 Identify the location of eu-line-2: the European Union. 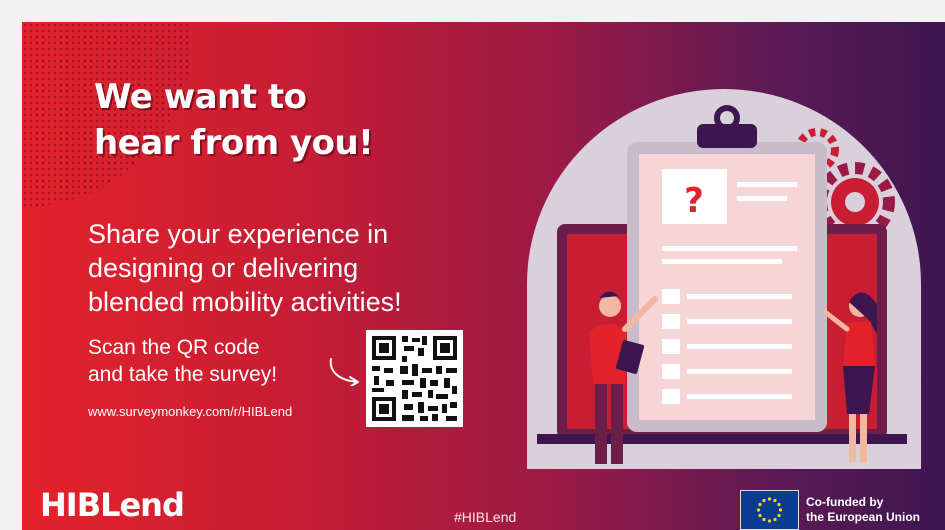
(863, 517).